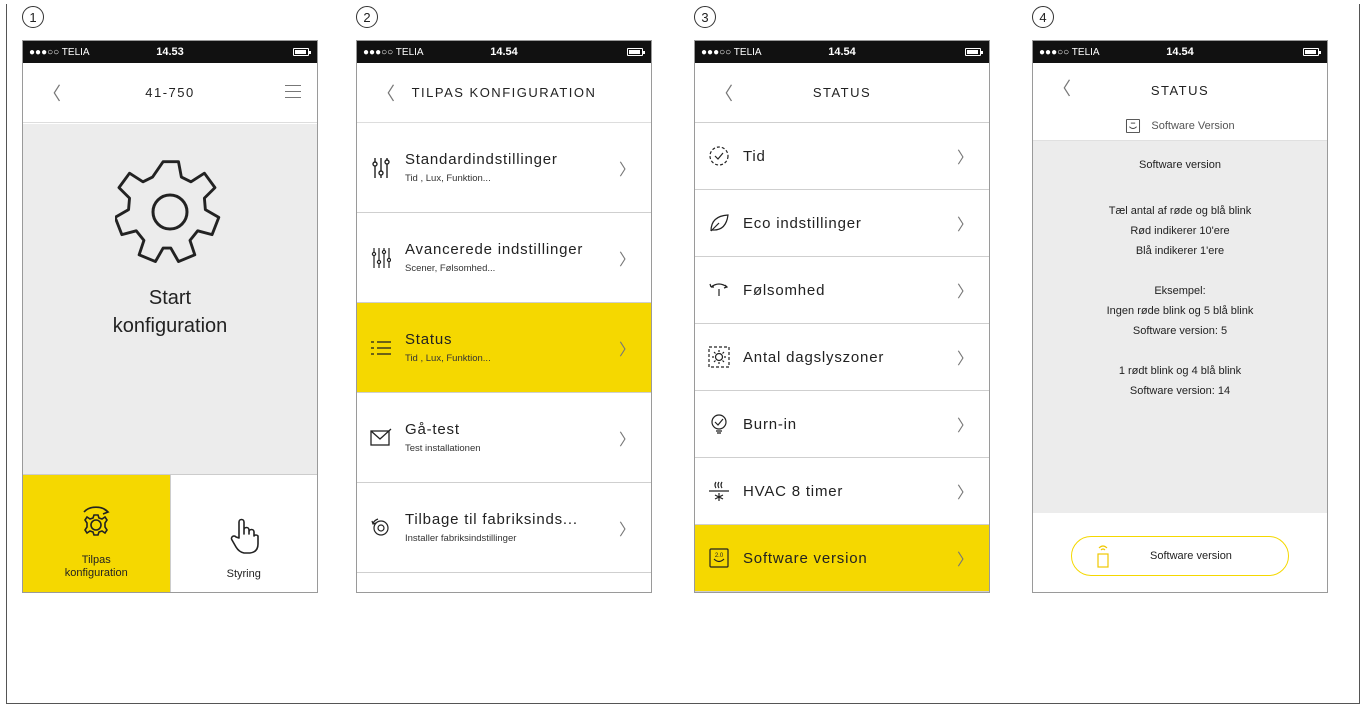 The height and width of the screenshot is (707, 1365). What do you see at coordinates (170, 52) in the screenshot?
I see `status-bar: ●●●○○ TELIA 14.53` at bounding box center [170, 52].